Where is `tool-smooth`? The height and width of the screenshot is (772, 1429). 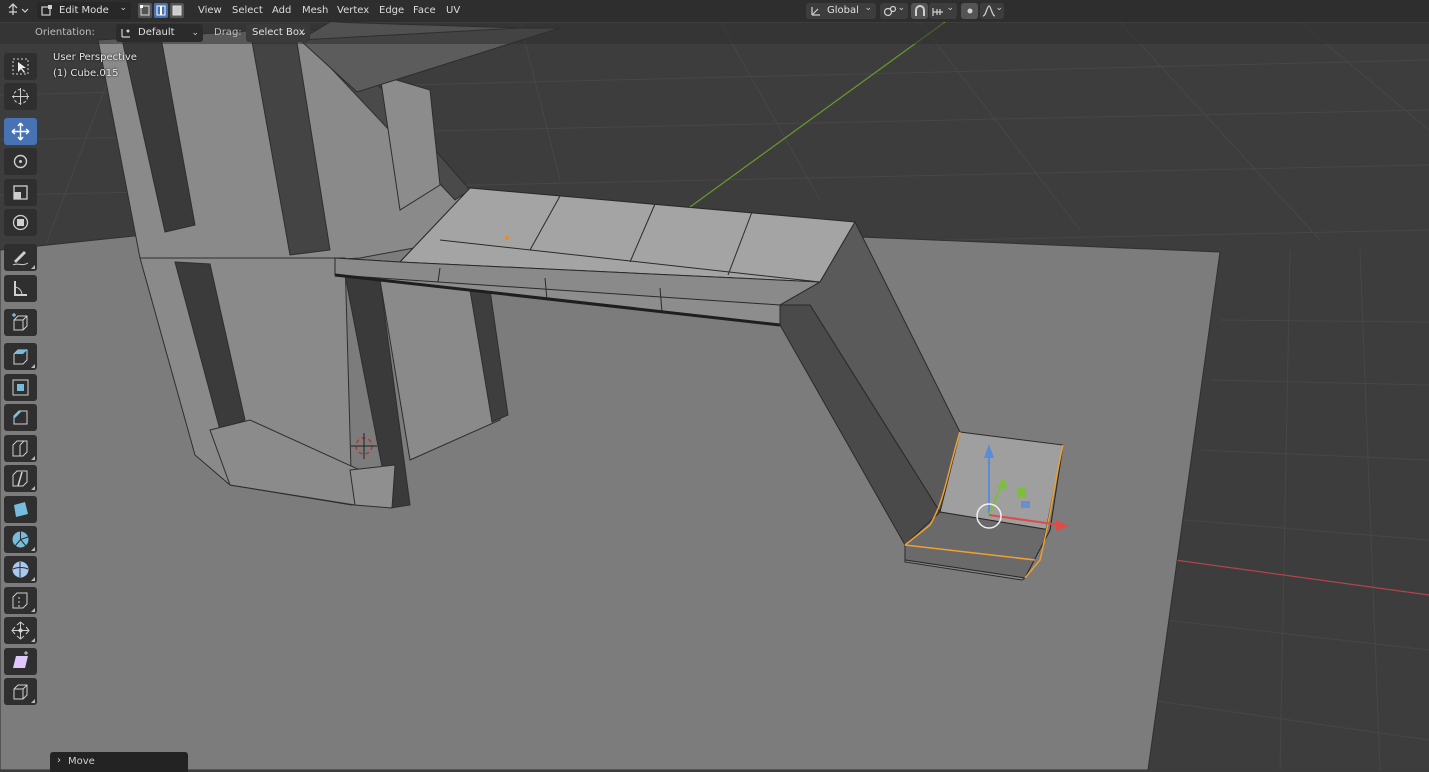
tool-smooth is located at coordinates (20, 569).